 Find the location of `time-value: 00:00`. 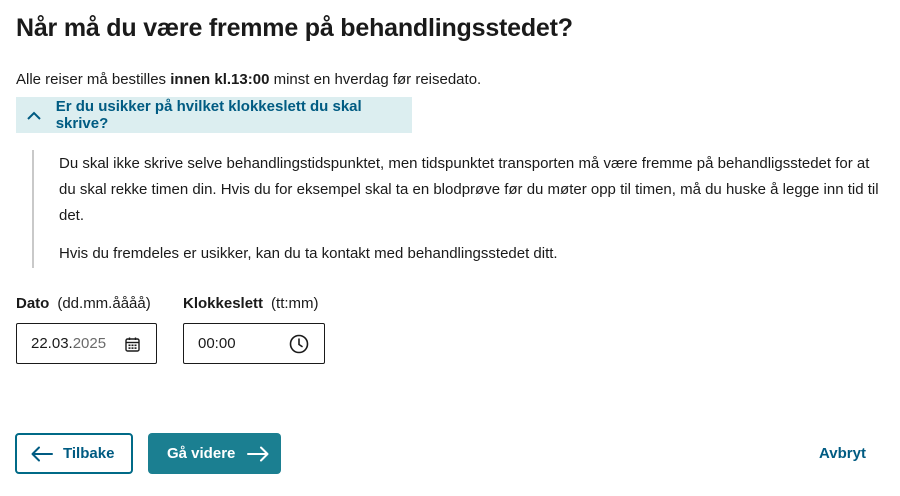

time-value: 00:00 is located at coordinates (217, 343).